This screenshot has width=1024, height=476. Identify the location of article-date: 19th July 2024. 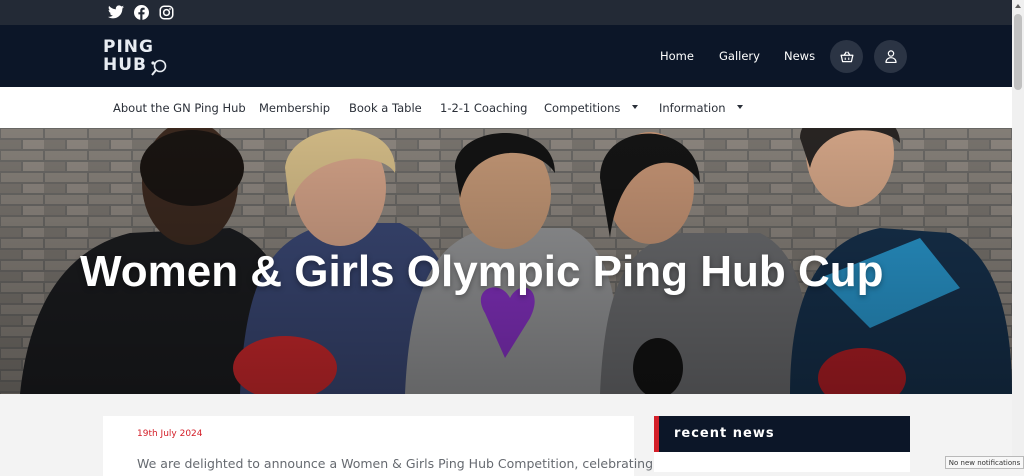
(170, 434).